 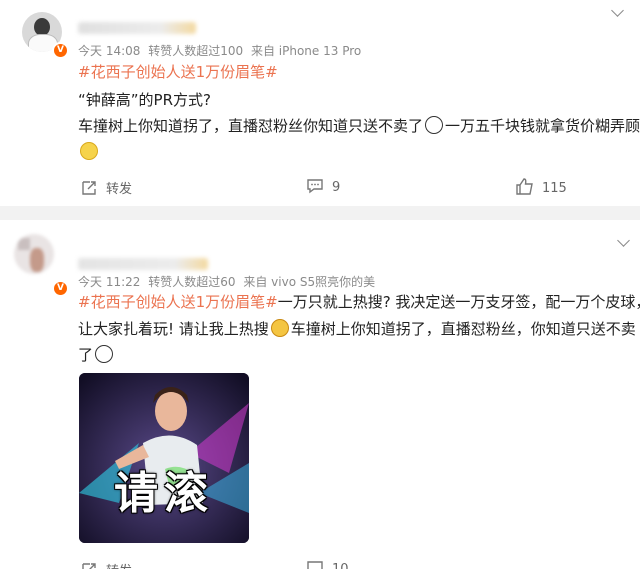 What do you see at coordinates (542, 126) in the screenshot?
I see `text-span: 一万五千块钱就拿货价糊弄顾客` at bounding box center [542, 126].